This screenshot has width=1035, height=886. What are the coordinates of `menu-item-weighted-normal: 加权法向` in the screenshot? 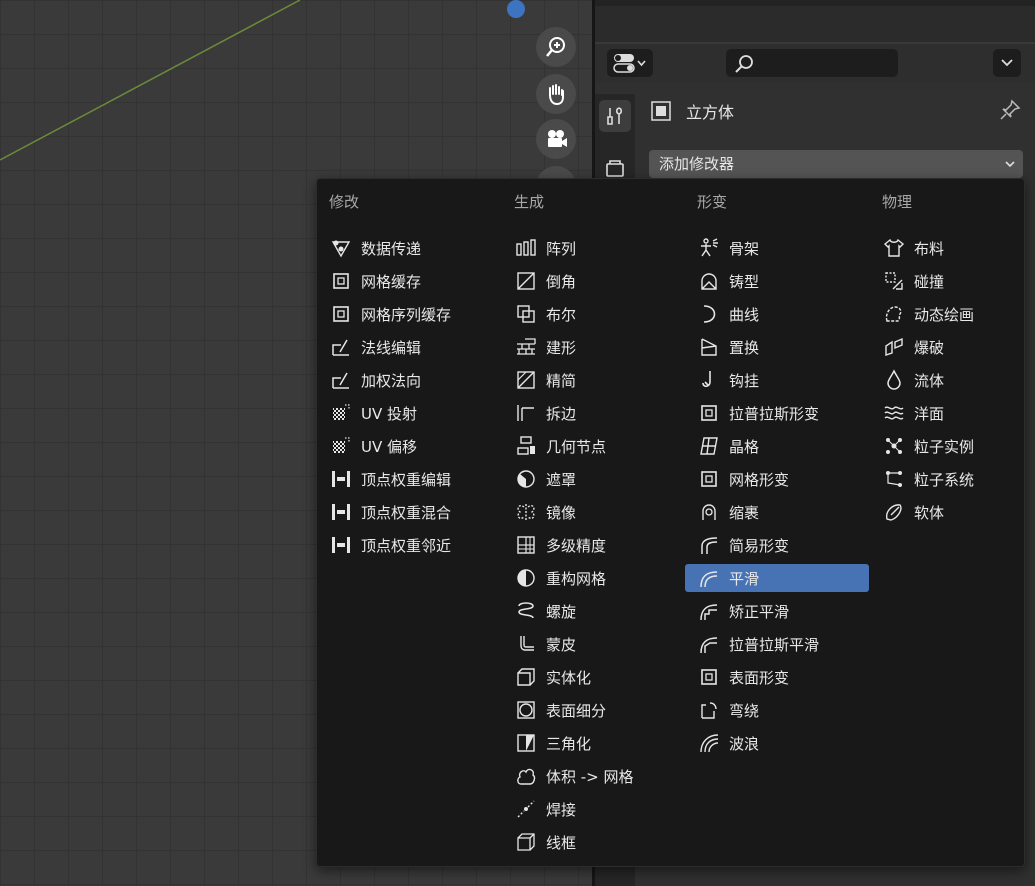 It's located at (409, 380).